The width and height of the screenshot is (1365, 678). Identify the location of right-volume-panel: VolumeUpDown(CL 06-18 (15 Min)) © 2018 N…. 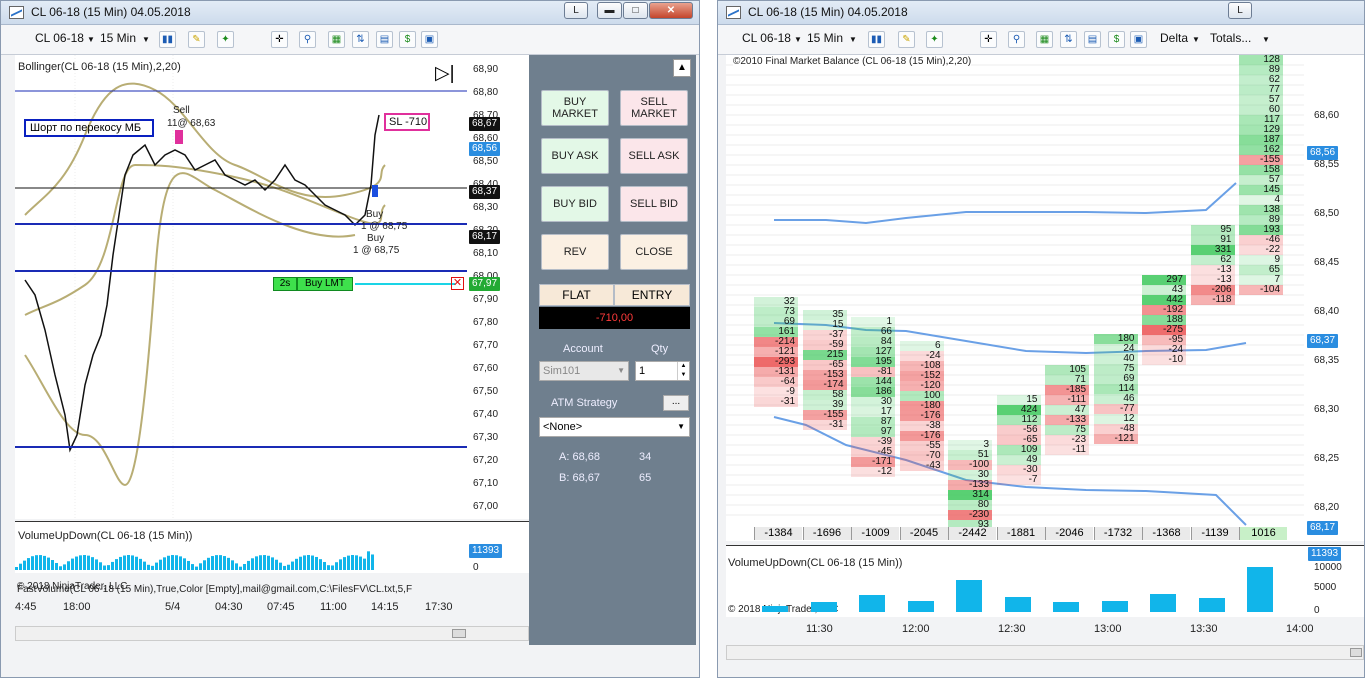
(1015, 581).